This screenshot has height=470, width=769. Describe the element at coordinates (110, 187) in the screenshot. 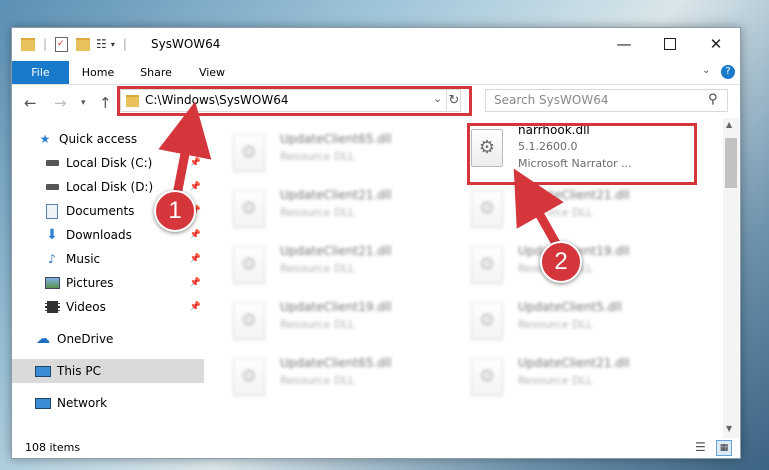

I see `sidebar-item-label: Local Disk (D:)` at that location.